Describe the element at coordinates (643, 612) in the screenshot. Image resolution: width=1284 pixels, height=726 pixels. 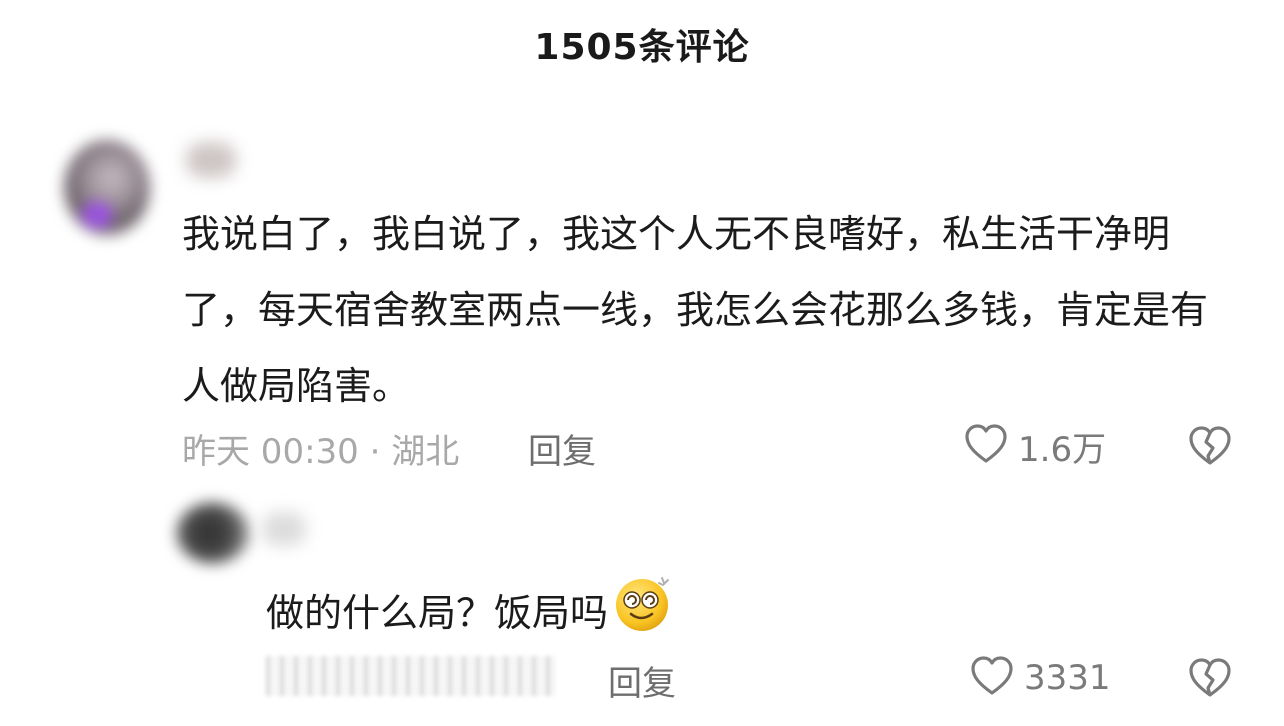
I see `dizzy-face-emoji-icon` at that location.